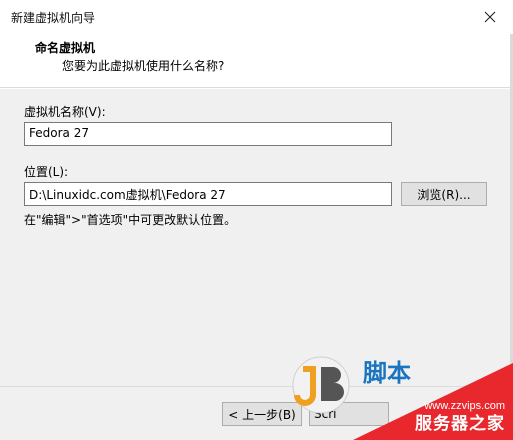 The image size is (513, 440). Describe the element at coordinates (143, 66) in the screenshot. I see `page-subtitle: 您要为此虚拟机使用什么名称?` at that location.